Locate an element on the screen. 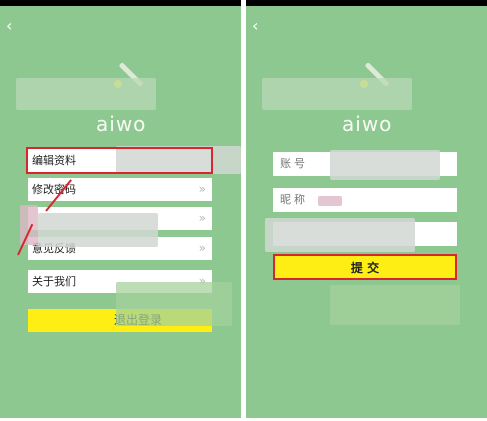 This screenshot has width=487, height=421. submit-button: 提 交 is located at coordinates (365, 267).